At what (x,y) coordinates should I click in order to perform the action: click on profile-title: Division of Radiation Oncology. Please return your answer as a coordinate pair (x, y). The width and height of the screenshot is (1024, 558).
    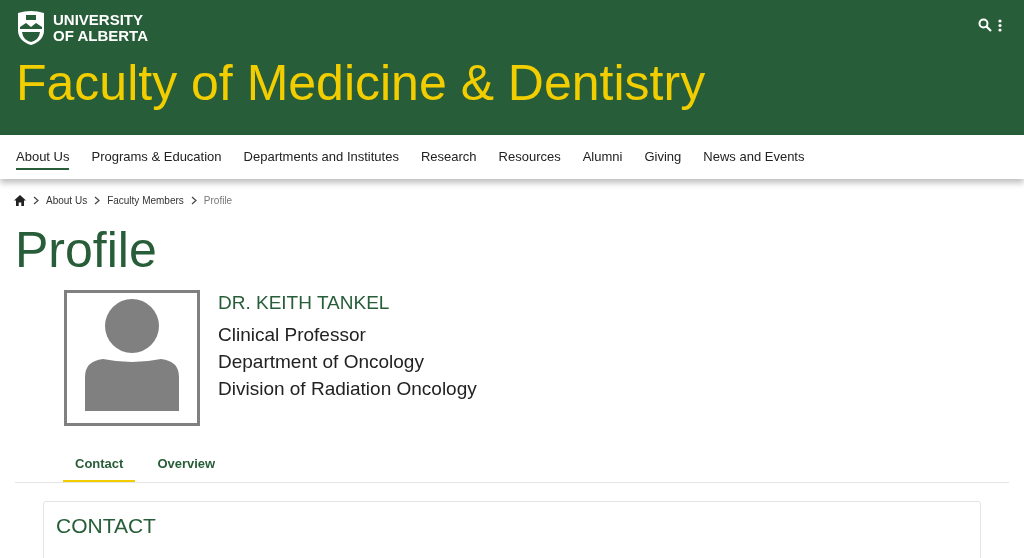
    Looking at the image, I should click on (347, 389).